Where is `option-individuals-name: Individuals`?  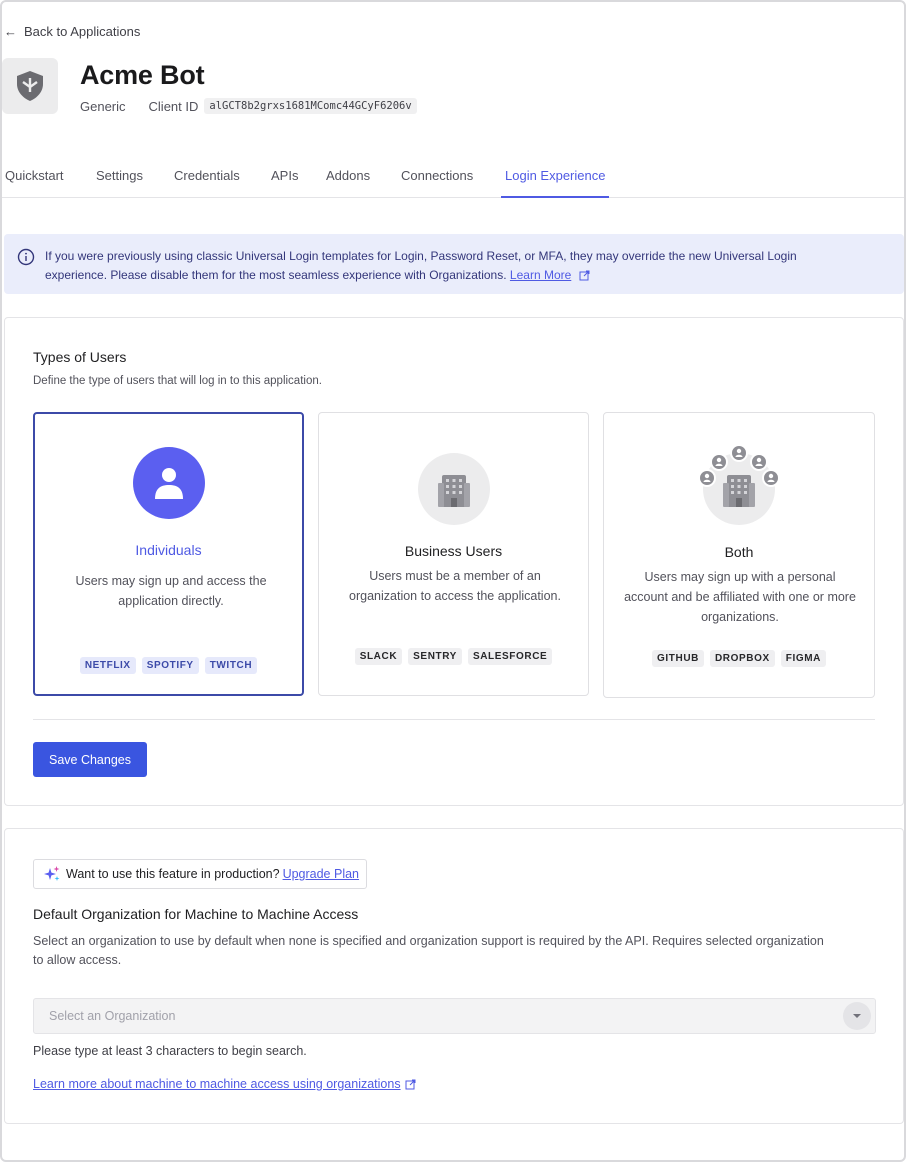
option-individuals-name: Individuals is located at coordinates (168, 550).